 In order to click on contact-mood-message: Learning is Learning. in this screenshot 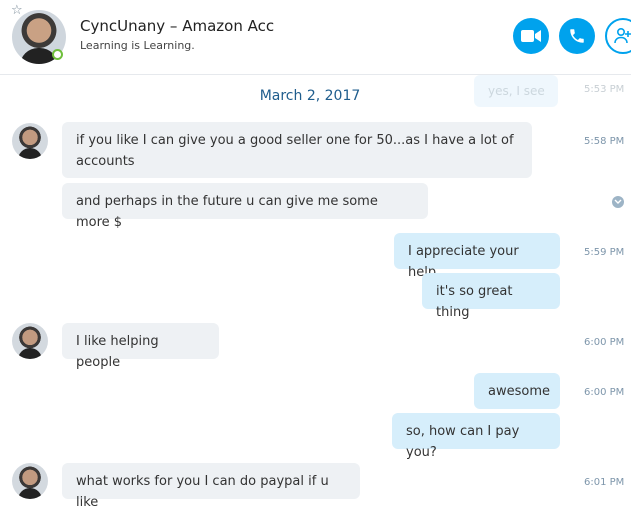, I will do `click(137, 45)`.